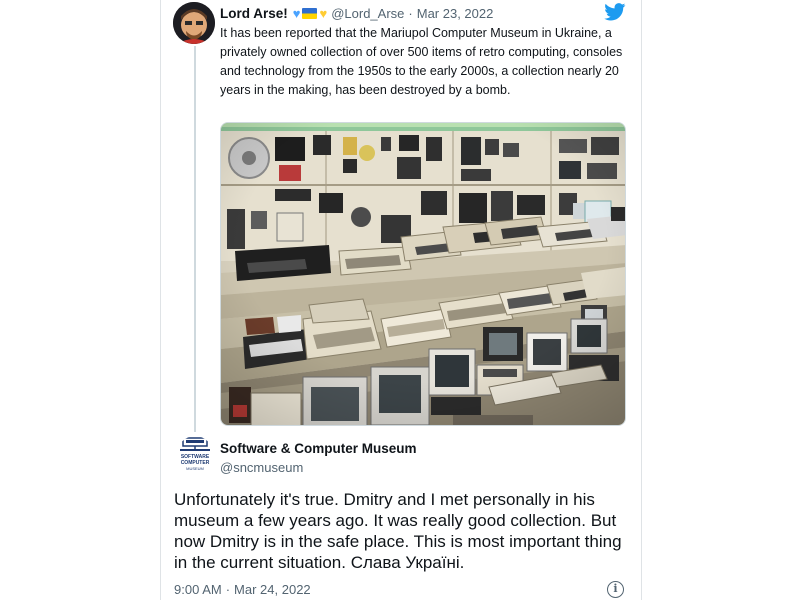 The width and height of the screenshot is (800, 600). Describe the element at coordinates (318, 448) in the screenshot. I see `reply-author-name: Software & Computer Museum` at that location.